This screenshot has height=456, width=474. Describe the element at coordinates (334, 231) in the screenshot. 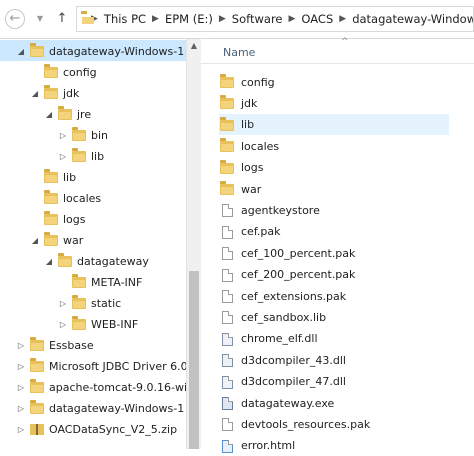

I see `list-item: cef.pak` at that location.